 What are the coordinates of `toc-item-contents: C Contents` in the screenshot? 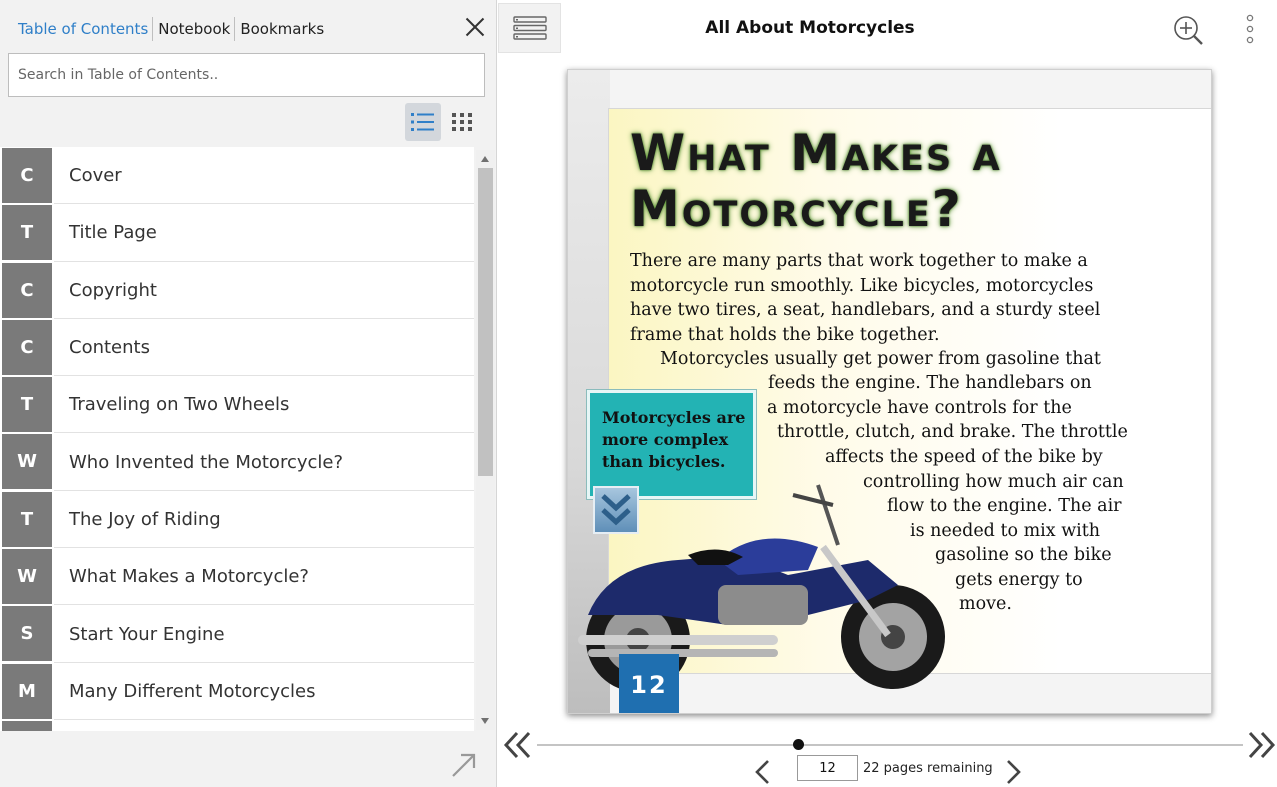 It's located at (237, 348).